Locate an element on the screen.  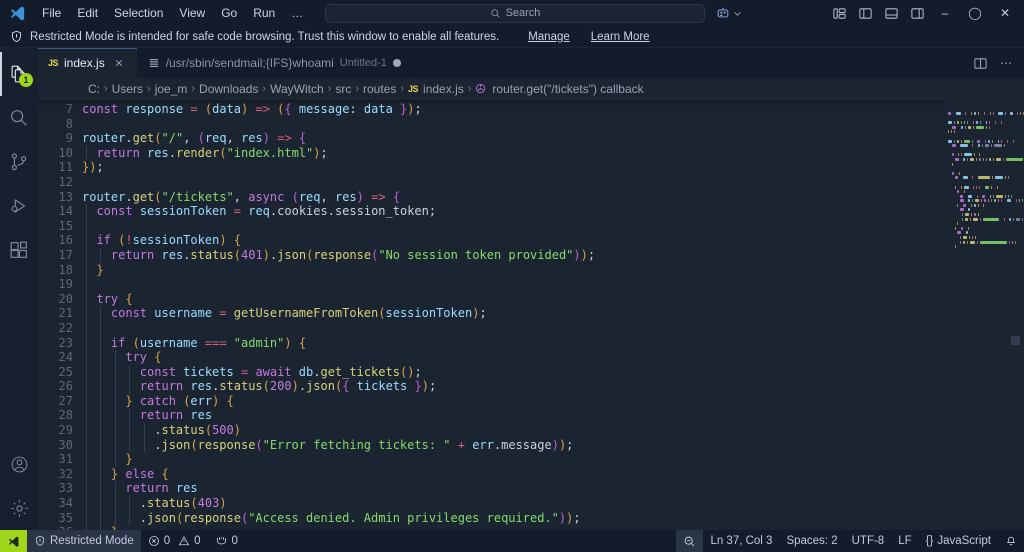
breadcrumb-item-drive: C: is located at coordinates (94, 89).